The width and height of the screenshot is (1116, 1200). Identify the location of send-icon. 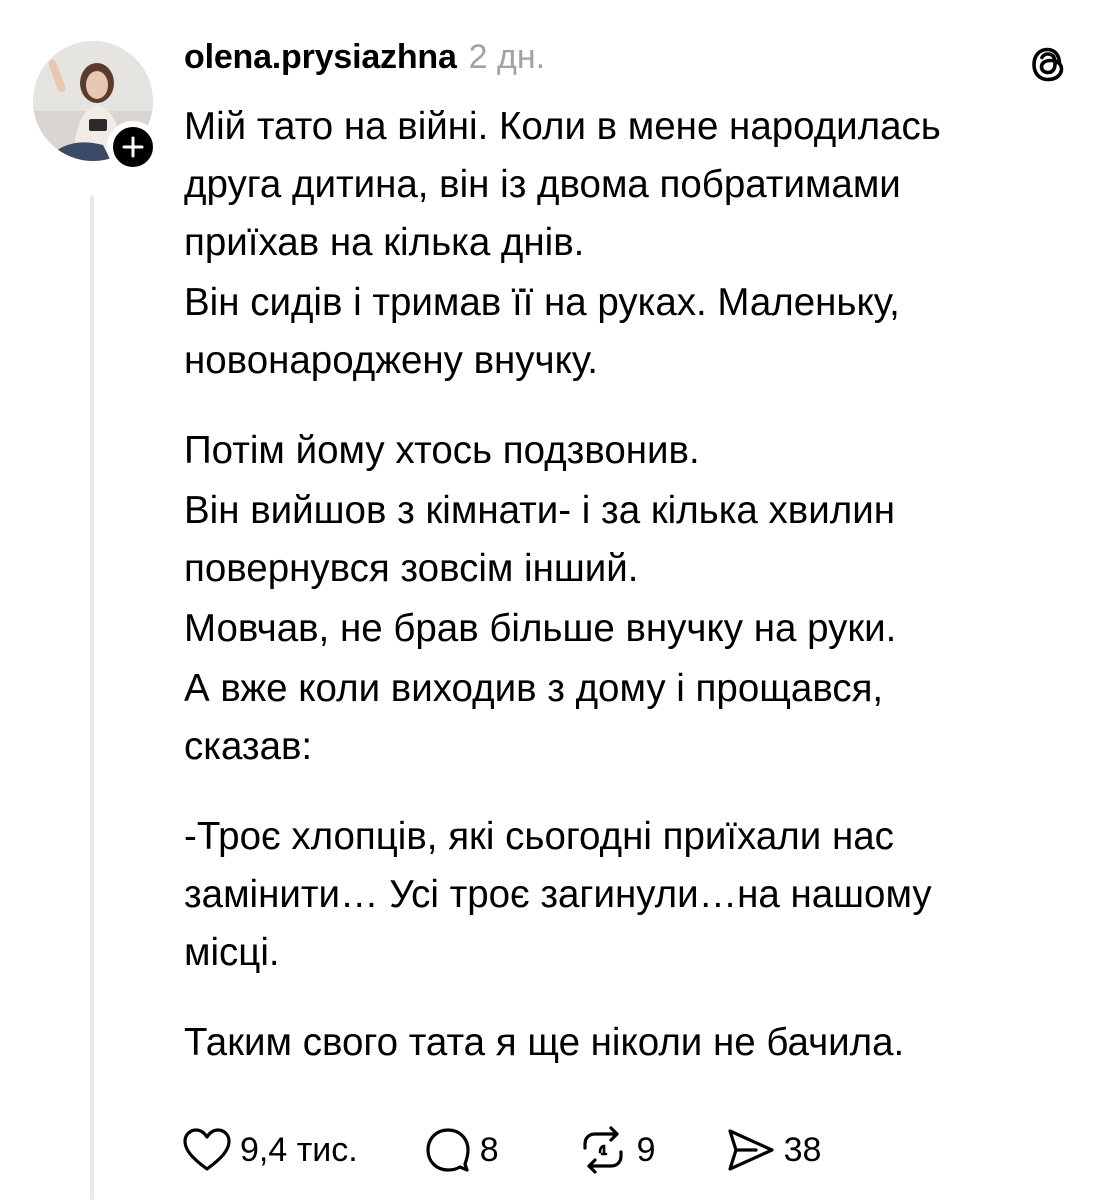
(750, 1150).